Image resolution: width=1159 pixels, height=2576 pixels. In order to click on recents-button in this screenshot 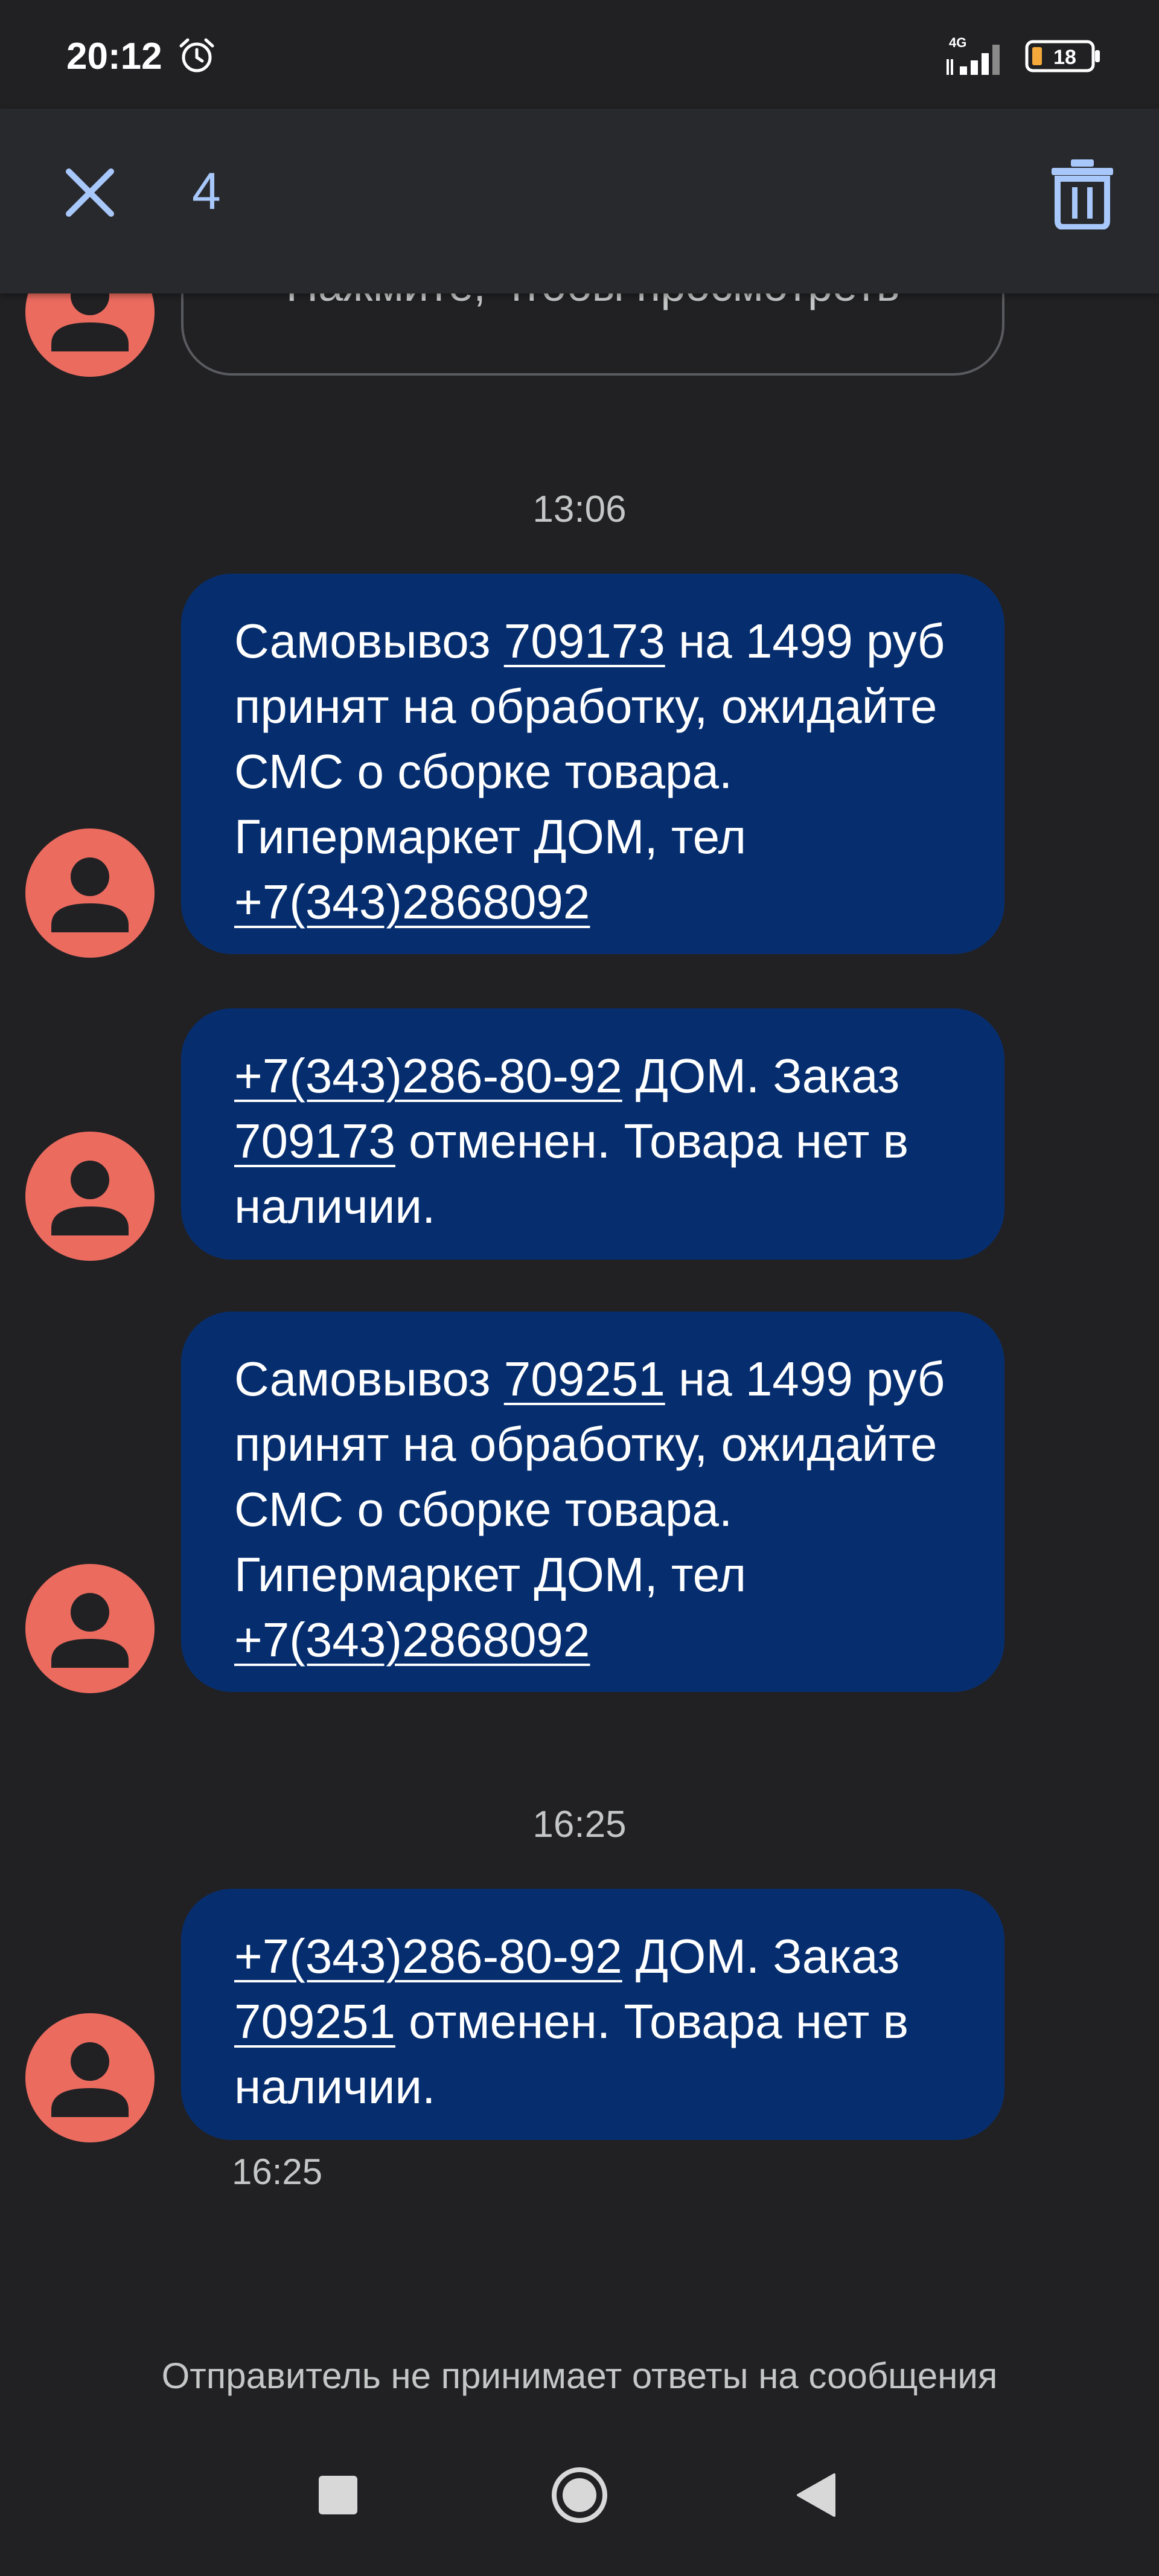, I will do `click(338, 2495)`.